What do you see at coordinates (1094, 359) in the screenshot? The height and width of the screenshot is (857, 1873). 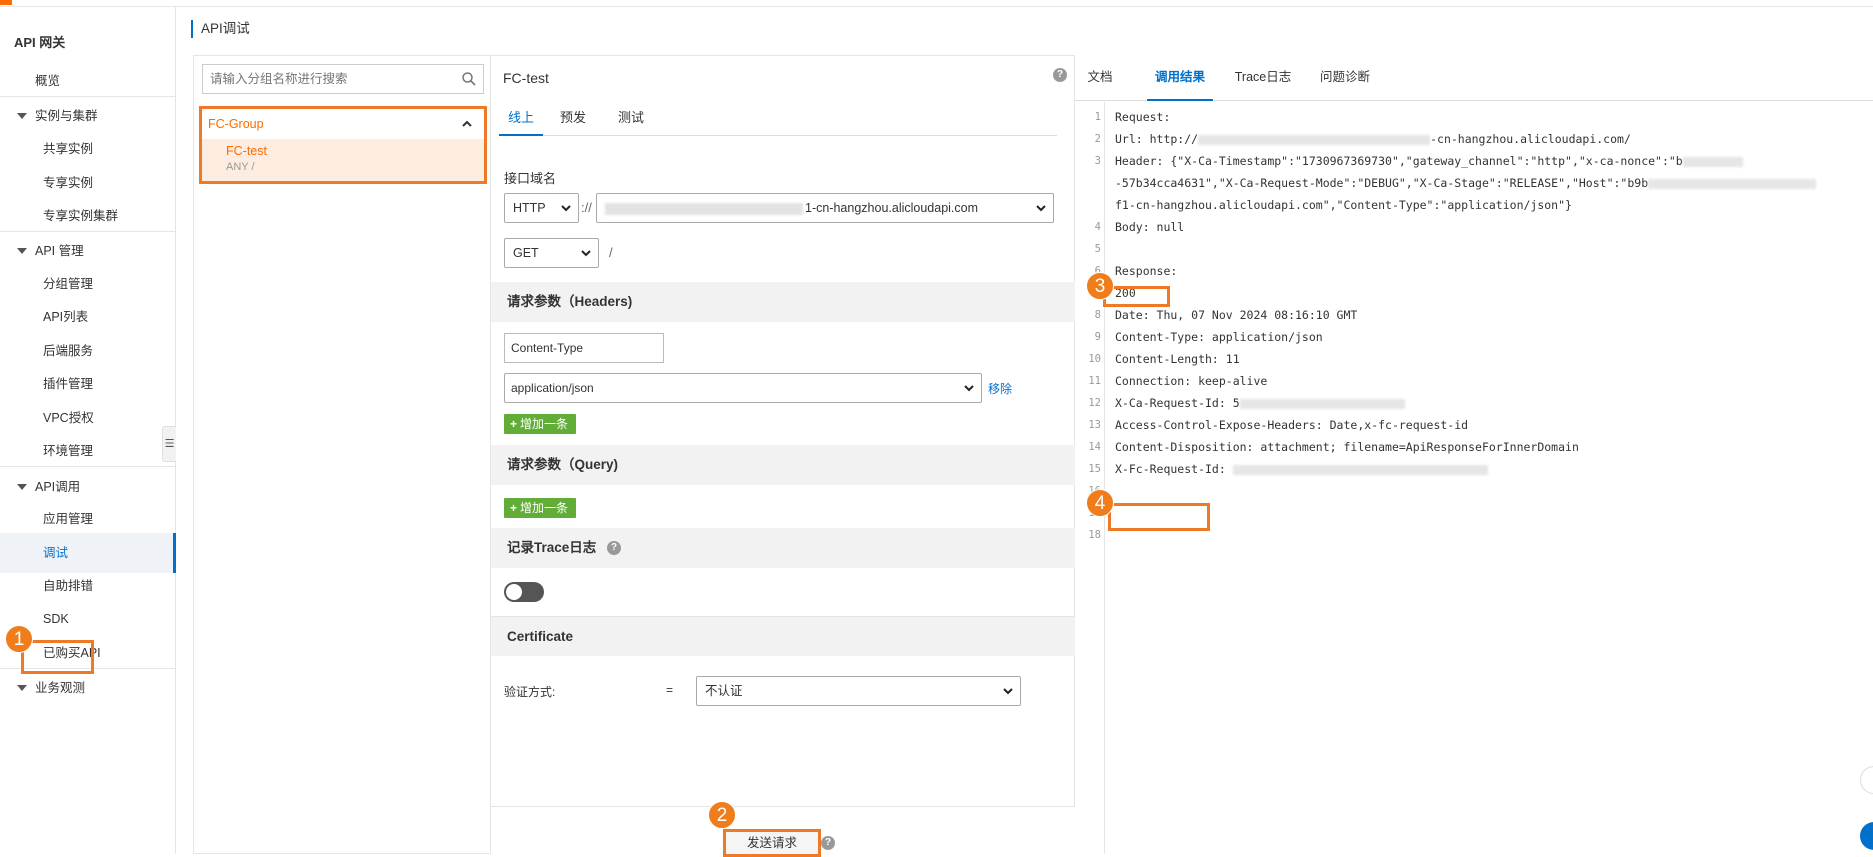 I see `line-number: 10` at bounding box center [1094, 359].